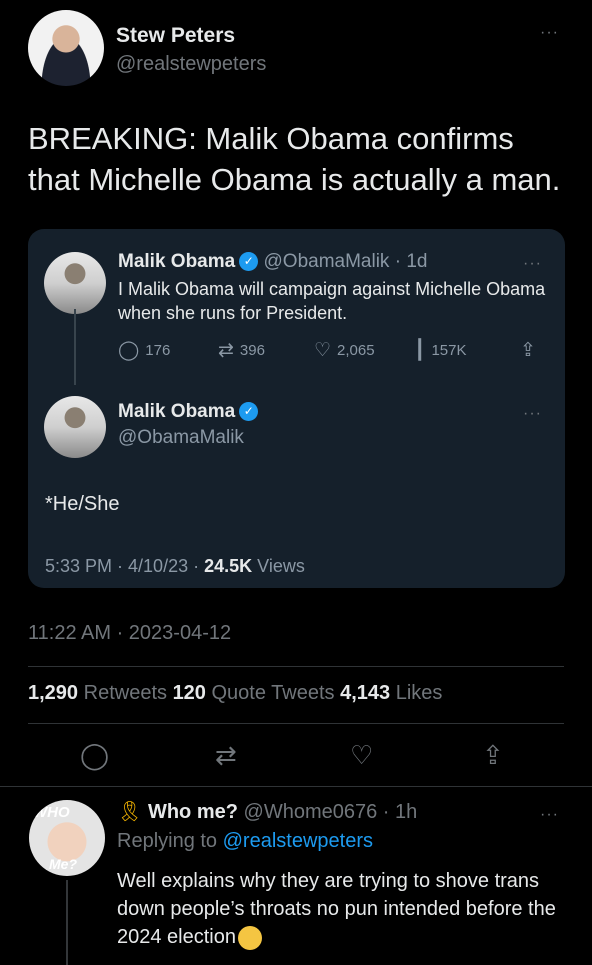  What do you see at coordinates (129, 633) in the screenshot?
I see `tweet-timestamp: 11:22 AM · 2023-04-12` at bounding box center [129, 633].